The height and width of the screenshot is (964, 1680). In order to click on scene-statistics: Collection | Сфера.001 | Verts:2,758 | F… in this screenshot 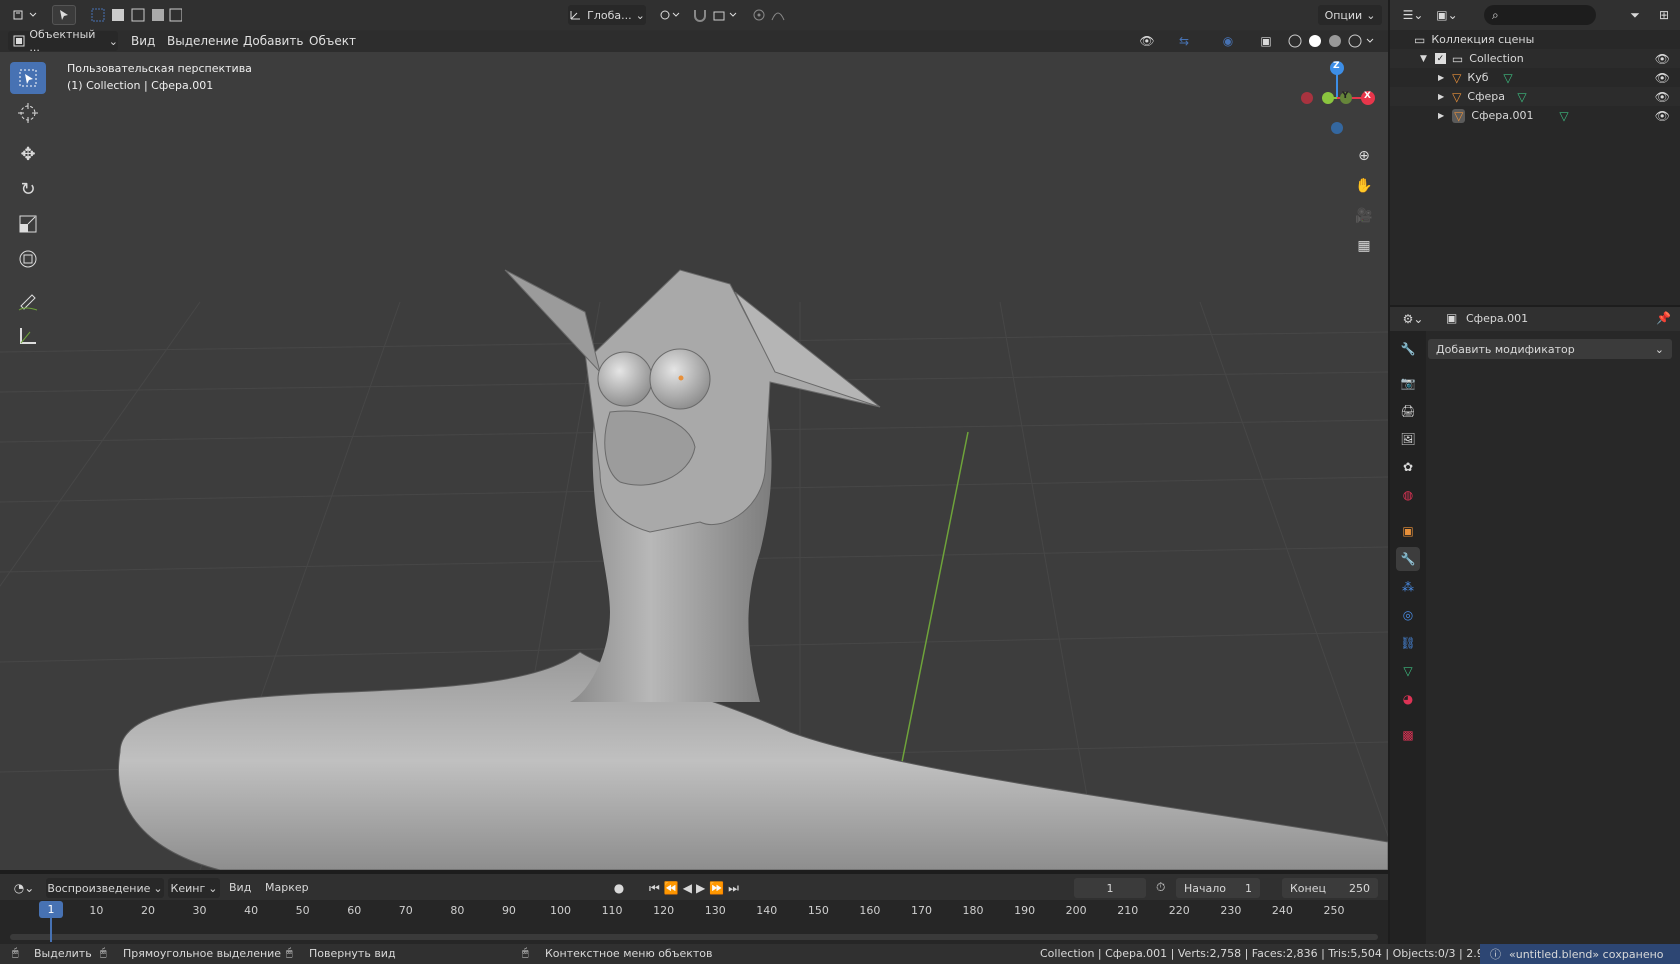, I will do `click(1271, 953)`.